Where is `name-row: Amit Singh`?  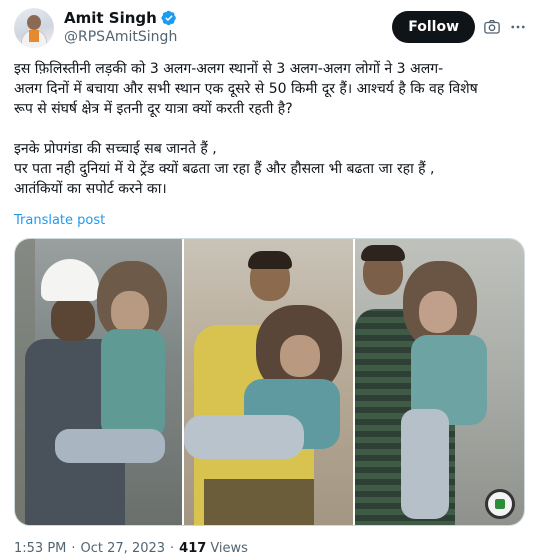
name-row: Amit Singh is located at coordinates (120, 18).